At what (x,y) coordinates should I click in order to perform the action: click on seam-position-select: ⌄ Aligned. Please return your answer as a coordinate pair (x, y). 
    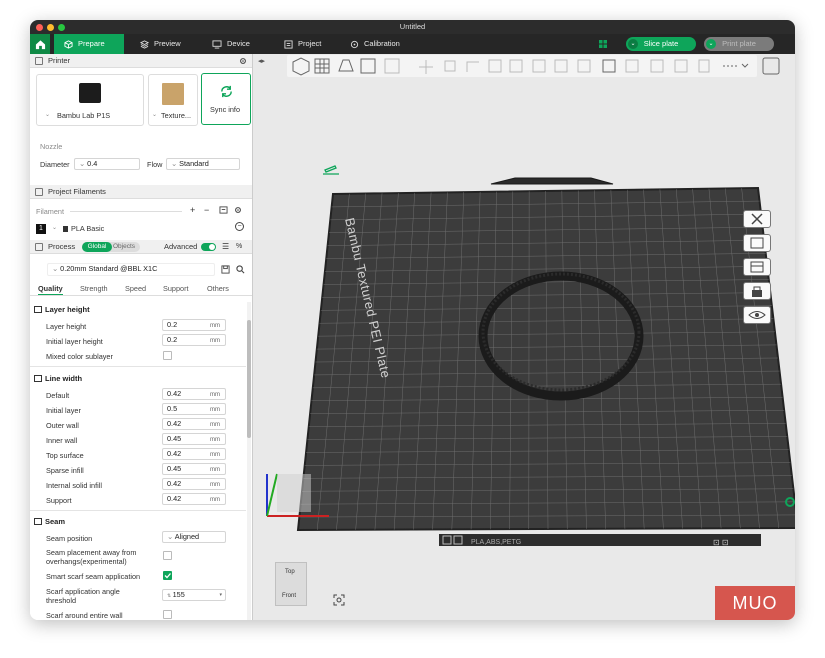
    Looking at the image, I should click on (194, 537).